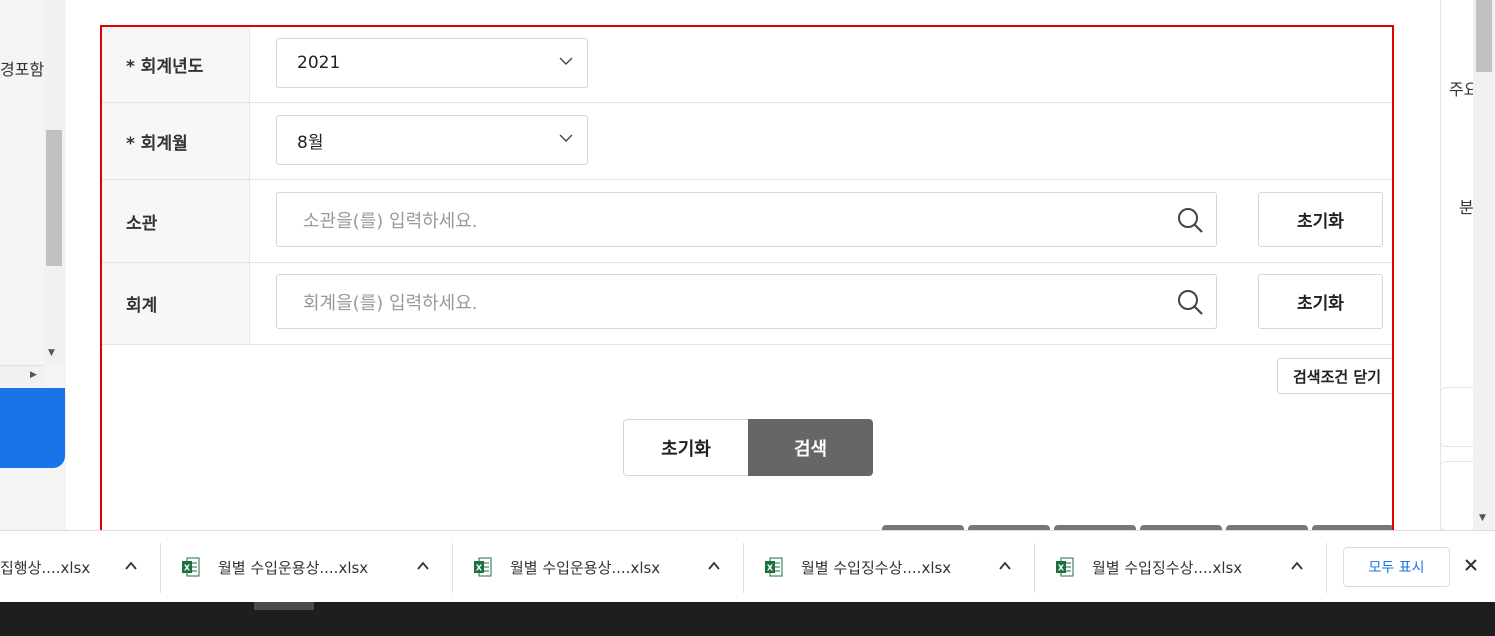 The image size is (1495, 636). I want to click on download-file-name: 집행상....xlsx, so click(45, 567).